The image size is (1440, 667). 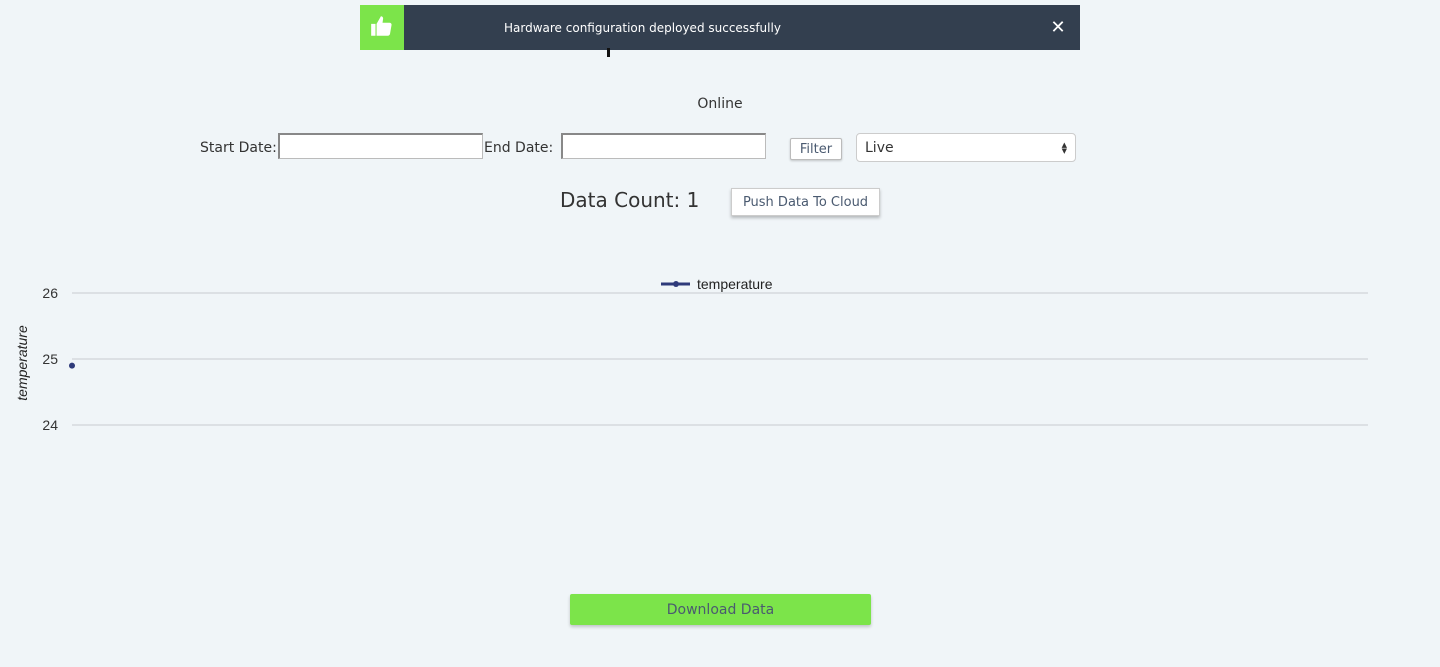 I want to click on mode-select-value: Live, so click(x=879, y=147).